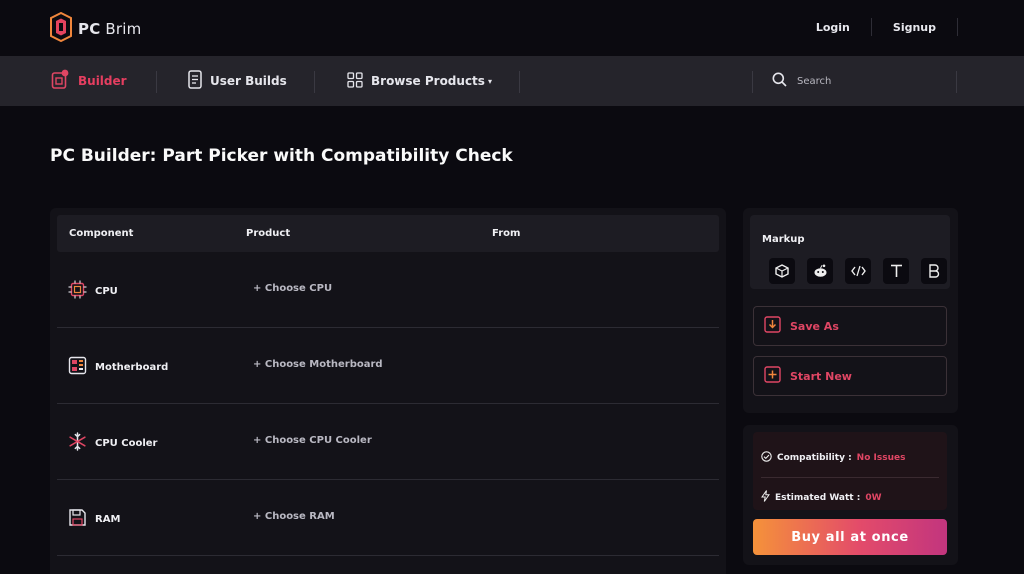  I want to click on code-icon, so click(858, 271).